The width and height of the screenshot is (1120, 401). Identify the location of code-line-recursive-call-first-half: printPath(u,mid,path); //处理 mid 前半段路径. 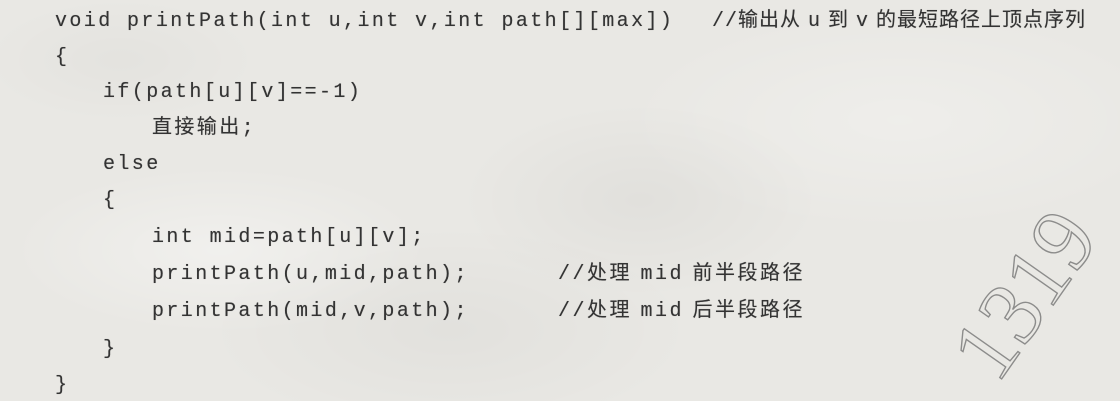
(560, 275).